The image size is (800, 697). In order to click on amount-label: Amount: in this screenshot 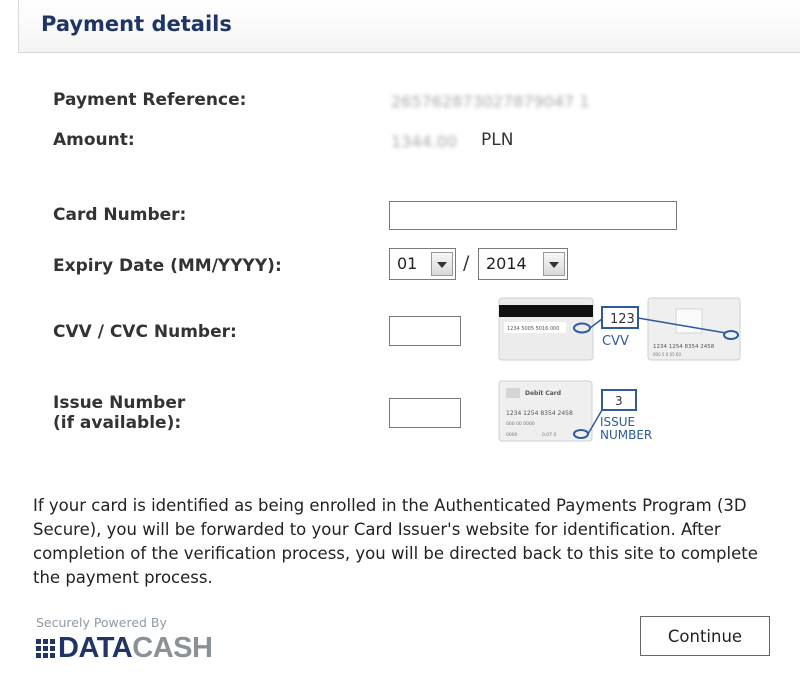, I will do `click(94, 140)`.